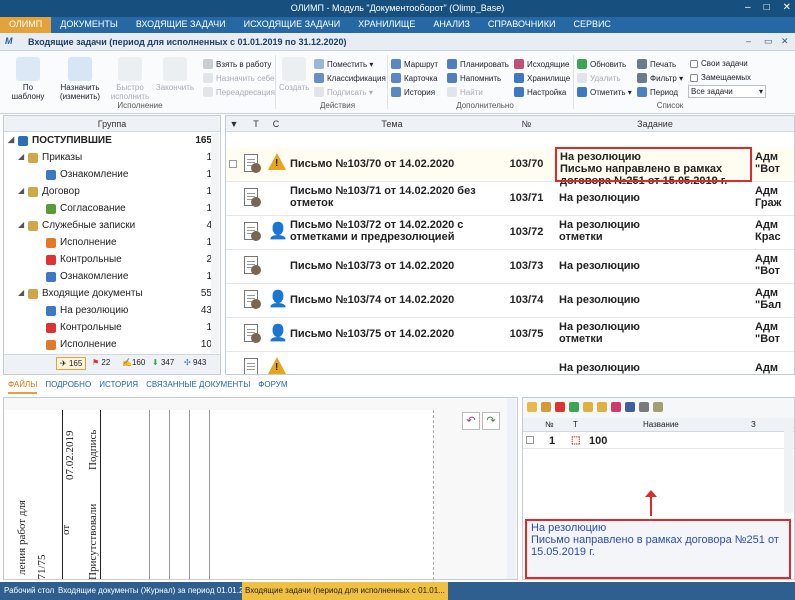  What do you see at coordinates (526, 124) in the screenshot?
I see `col-header-number: №` at bounding box center [526, 124].